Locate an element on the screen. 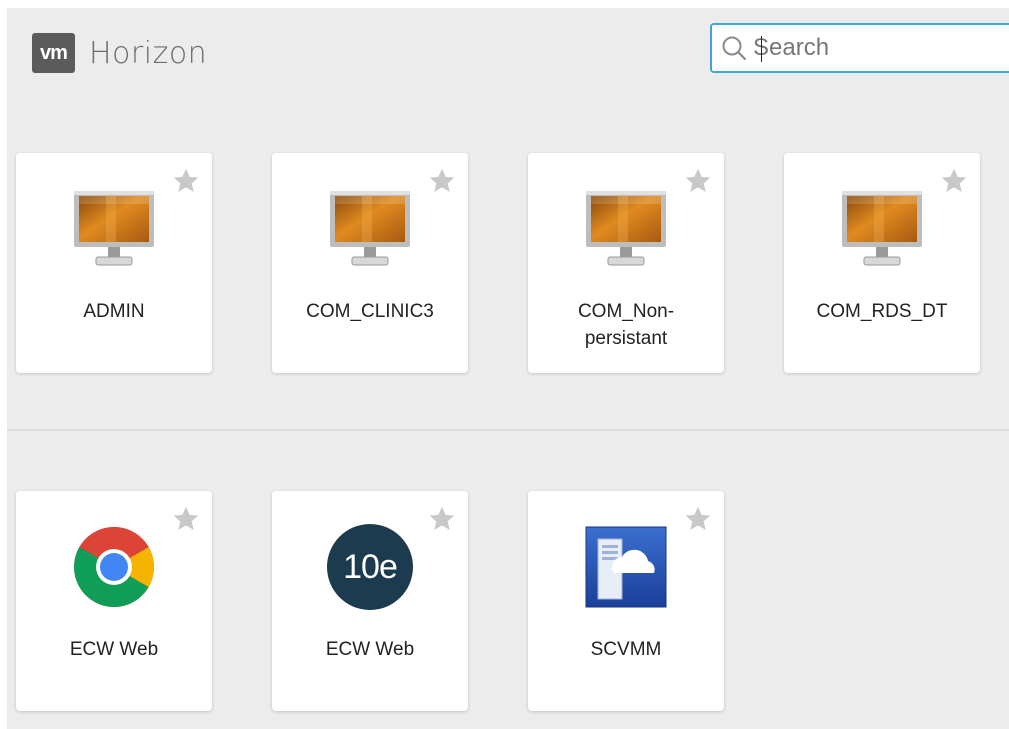  vmware-logo: vm is located at coordinates (53, 53).